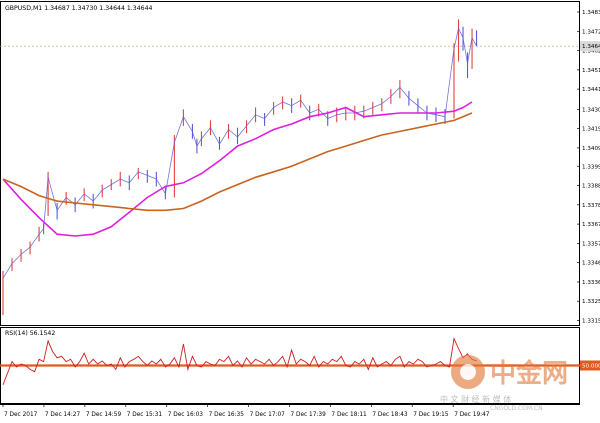 This screenshot has height=423, width=600. Describe the element at coordinates (591, 187) in the screenshot. I see `price-axis-label: 1.33885` at that location.